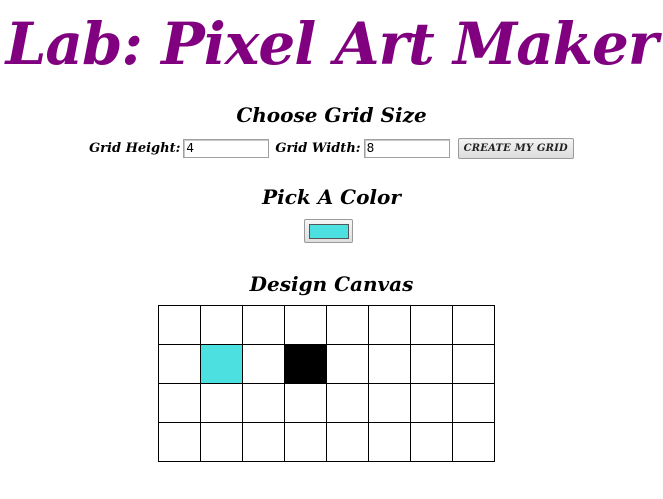  What do you see at coordinates (332, 44) in the screenshot?
I see `page-title: Lab: Pixel Art Maker` at bounding box center [332, 44].